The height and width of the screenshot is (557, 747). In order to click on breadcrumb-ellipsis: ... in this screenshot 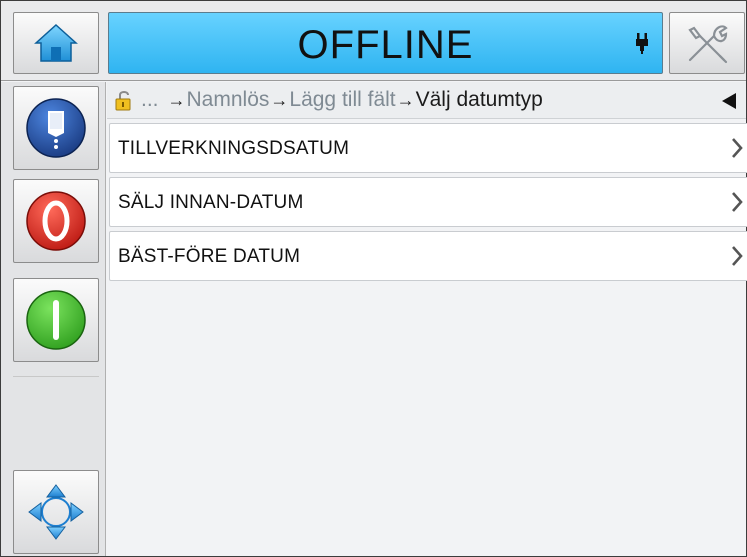, I will do `click(150, 100)`.